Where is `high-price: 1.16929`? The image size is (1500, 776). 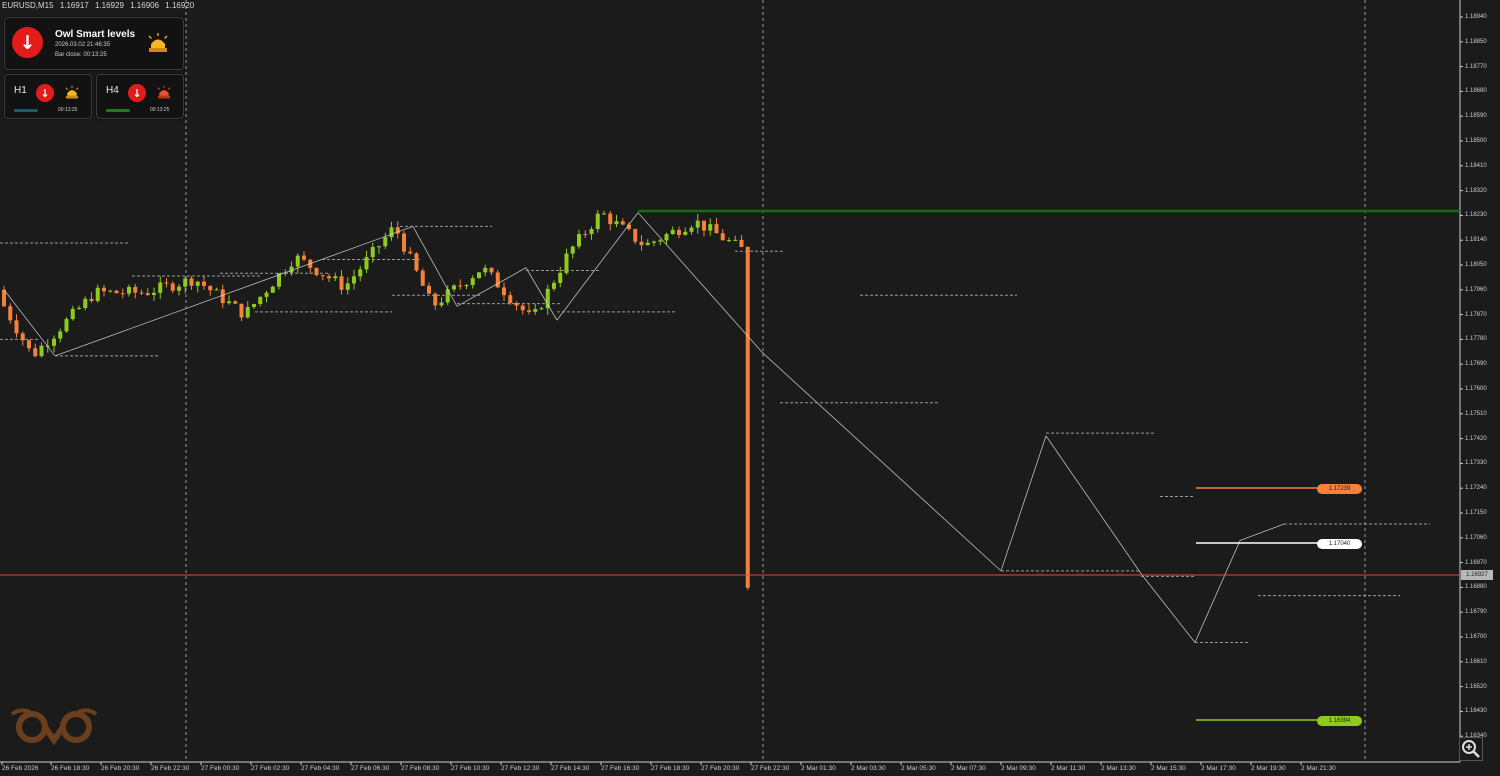
high-price: 1.16929 is located at coordinates (109, 5).